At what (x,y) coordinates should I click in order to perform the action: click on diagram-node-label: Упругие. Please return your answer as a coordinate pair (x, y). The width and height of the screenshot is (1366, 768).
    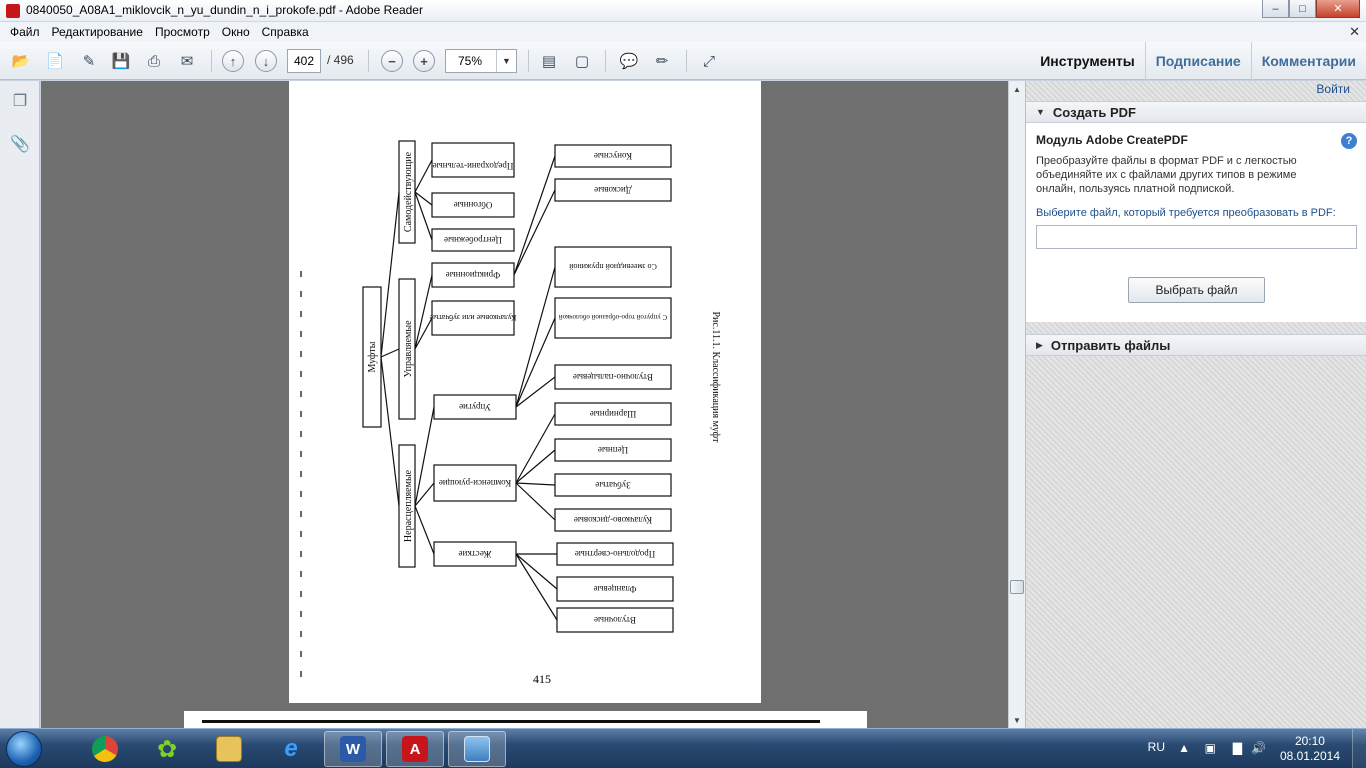
    Looking at the image, I should click on (475, 407).